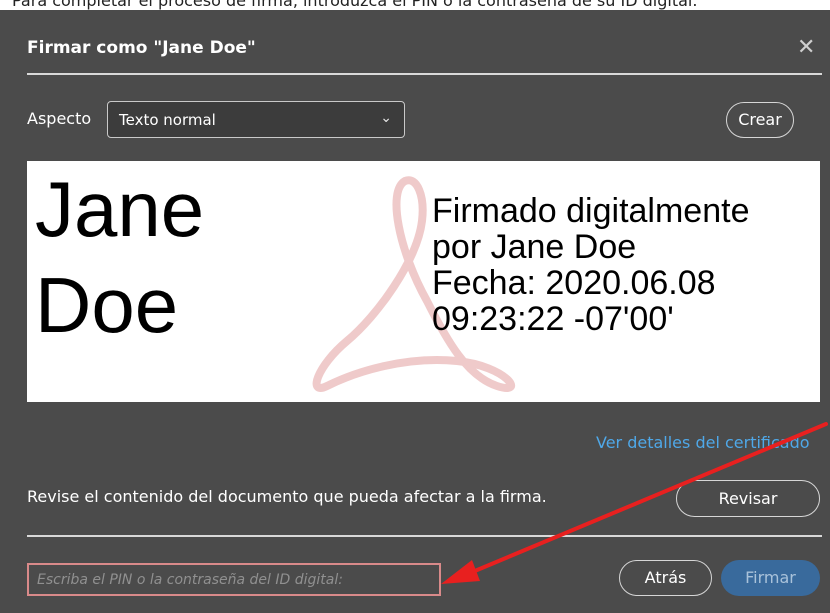 This screenshot has height=613, width=830. I want to click on chevron-down-icon: ⌄, so click(386, 118).